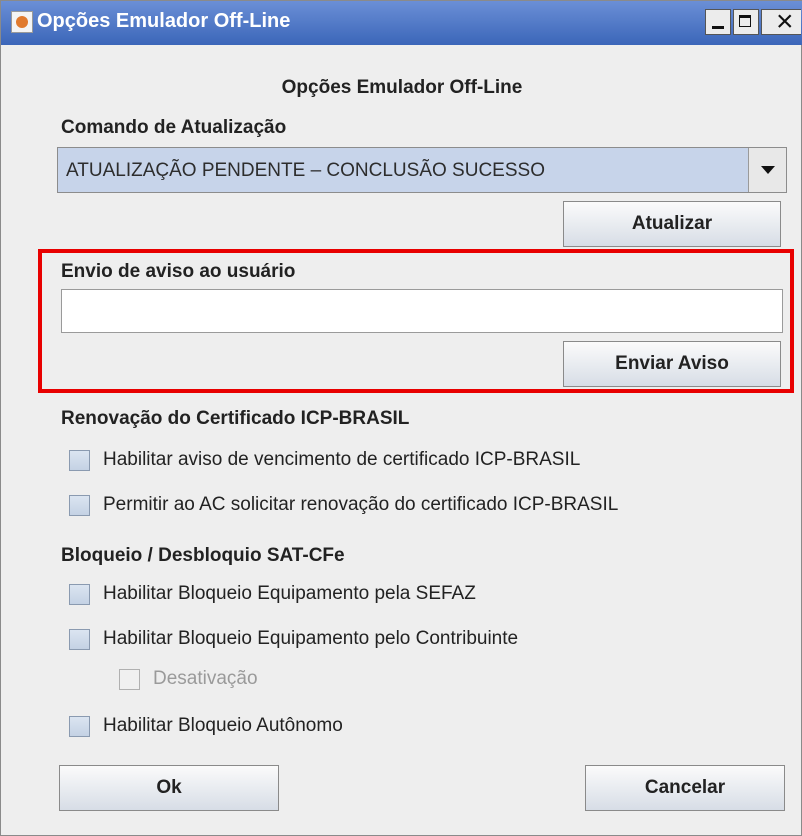 Image resolution: width=802 pixels, height=836 pixels. What do you see at coordinates (79, 726) in the screenshot?
I see `block-autonomous-checkbox` at bounding box center [79, 726].